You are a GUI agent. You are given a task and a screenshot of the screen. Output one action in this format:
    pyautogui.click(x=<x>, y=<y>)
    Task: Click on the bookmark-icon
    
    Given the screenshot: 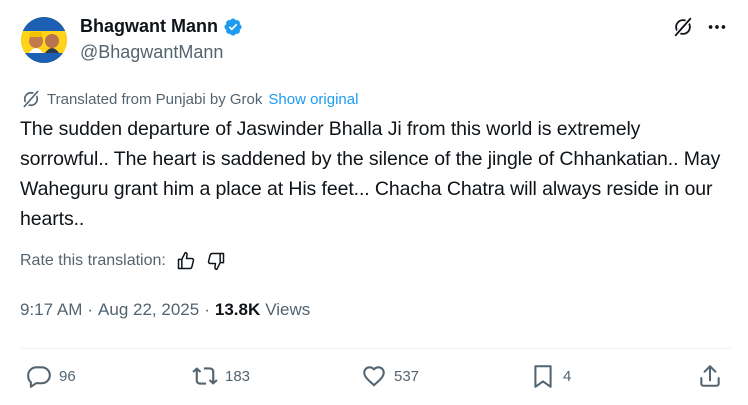 What is the action you would take?
    pyautogui.click(x=543, y=376)
    